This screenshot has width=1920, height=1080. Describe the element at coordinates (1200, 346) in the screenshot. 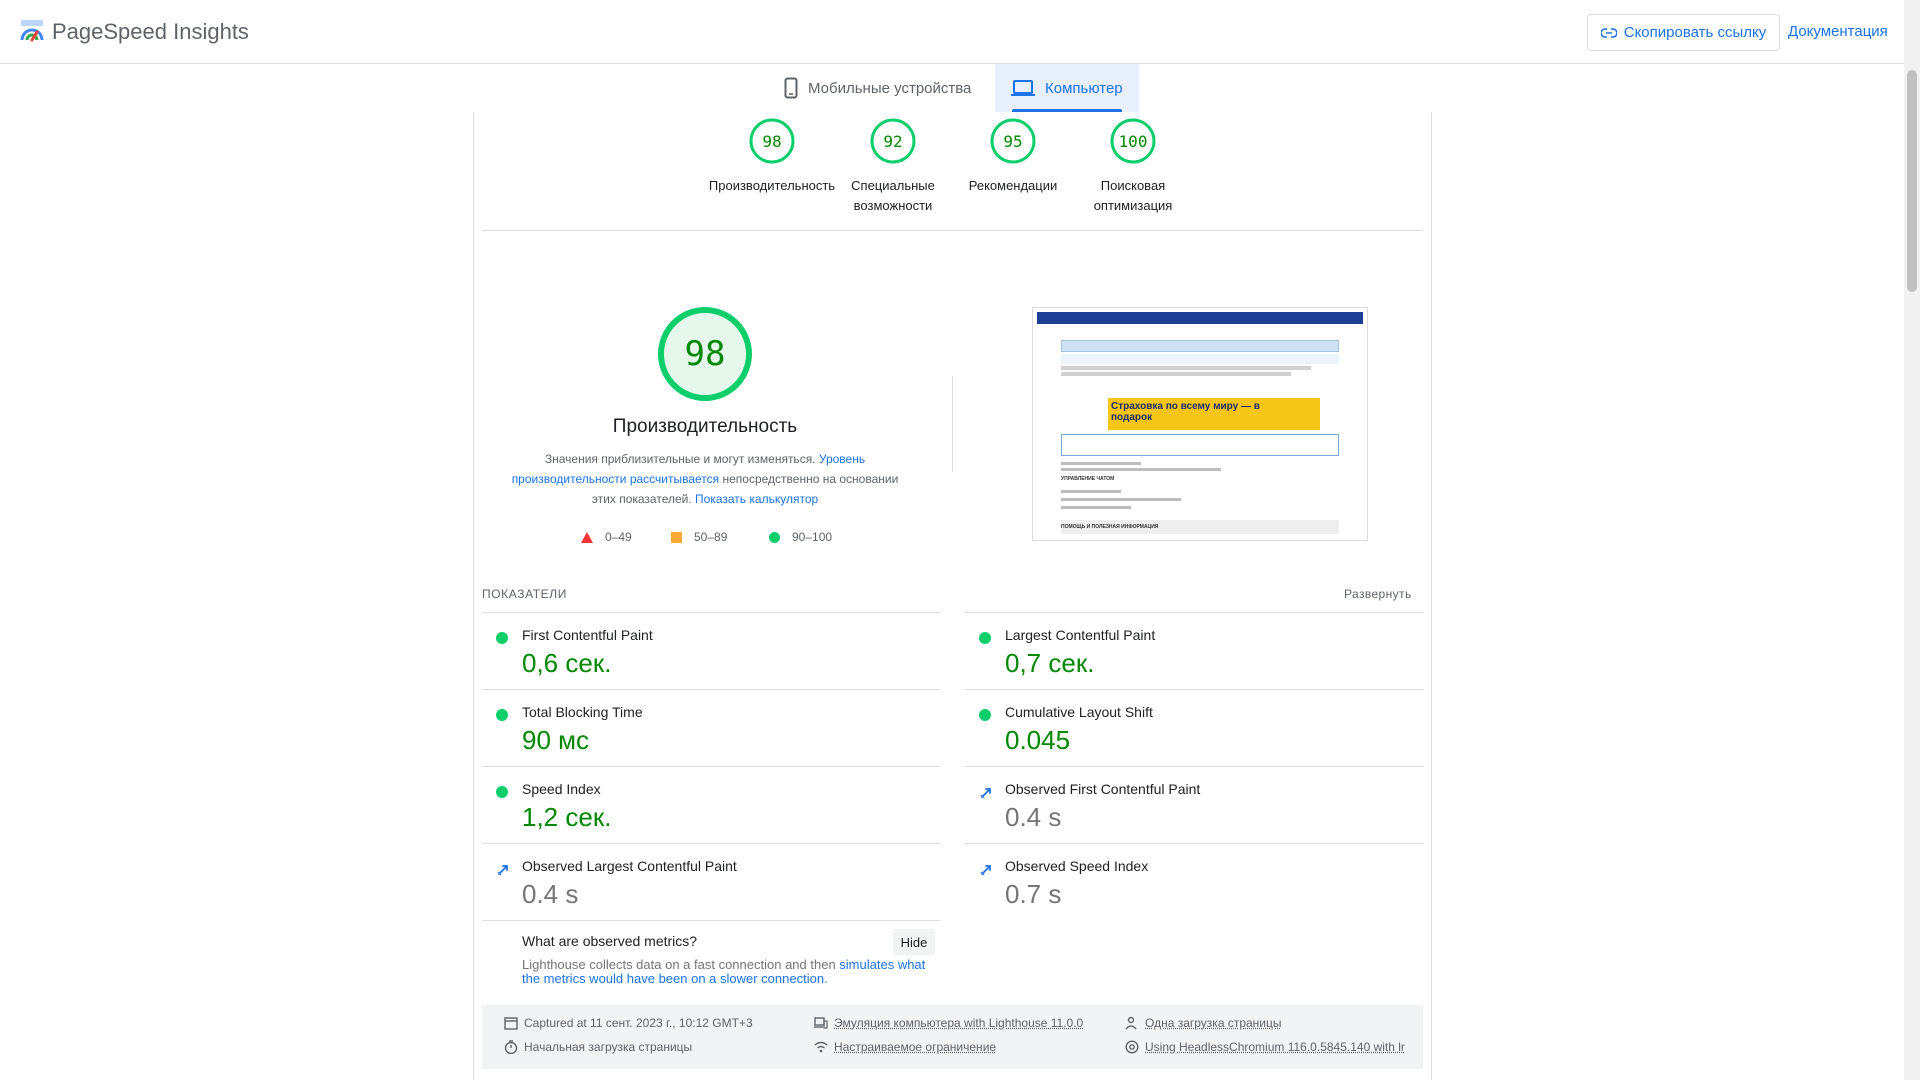

I see `thumb-message-header` at that location.